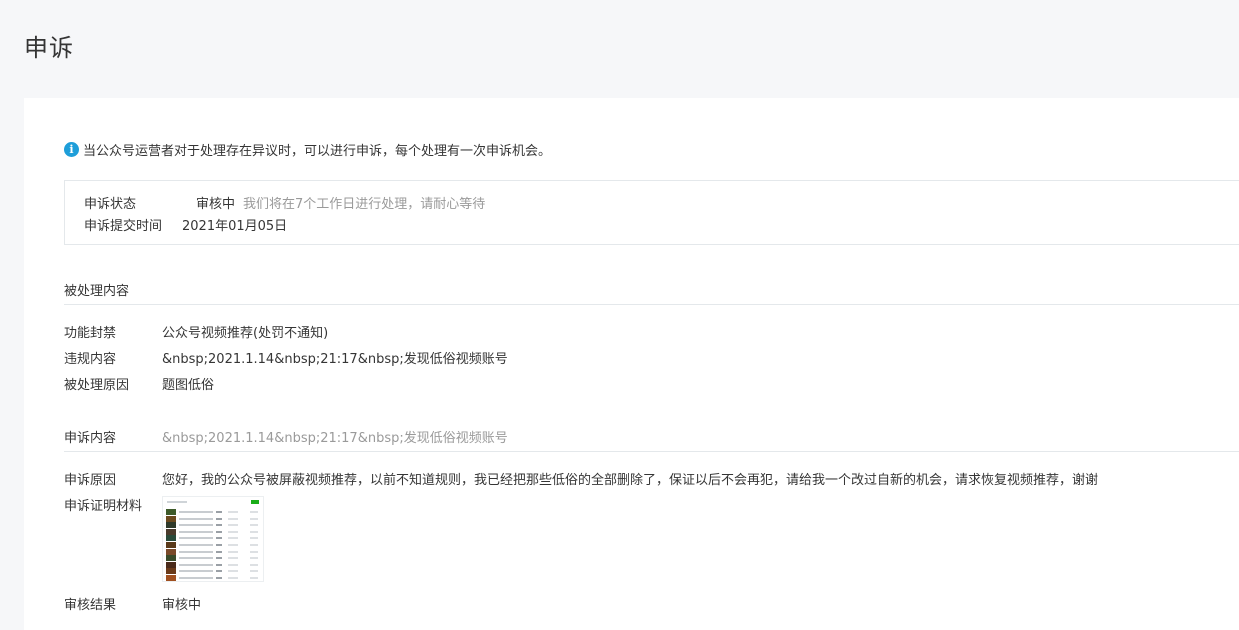 The width and height of the screenshot is (1239, 630). Describe the element at coordinates (123, 226) in the screenshot. I see `submit-time-label: 申诉提交时间` at that location.